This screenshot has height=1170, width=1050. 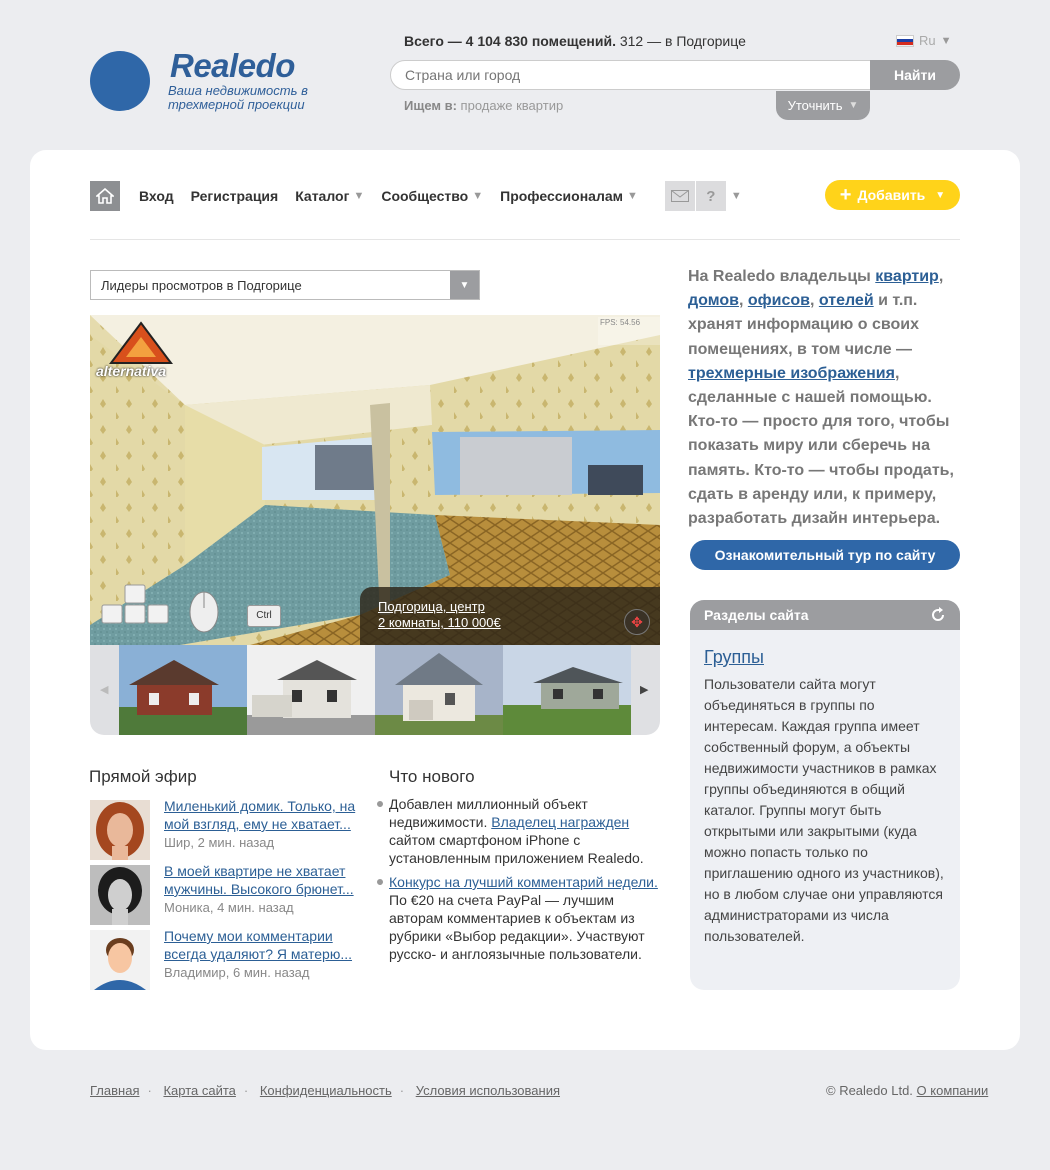 I want to click on search-scope: Ищем в: продаже квартир, so click(x=483, y=105).